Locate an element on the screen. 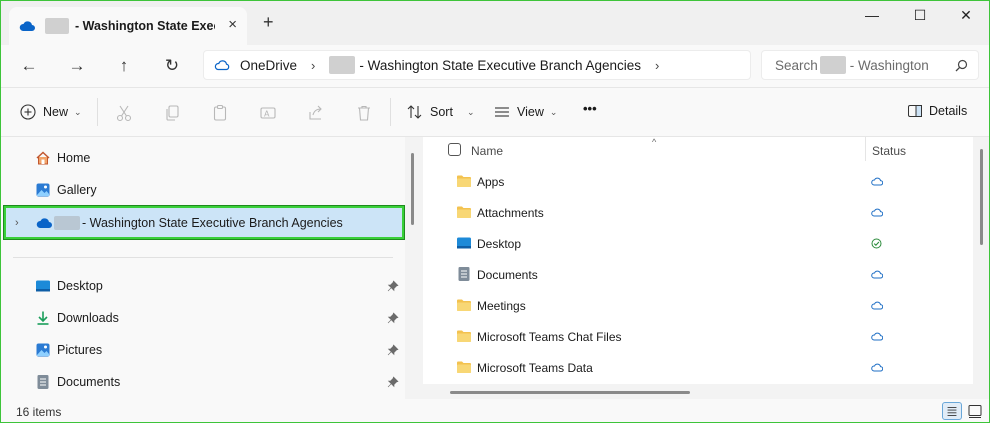 Image resolution: width=990 pixels, height=423 pixels. file-name: Desktop is located at coordinates (499, 244).